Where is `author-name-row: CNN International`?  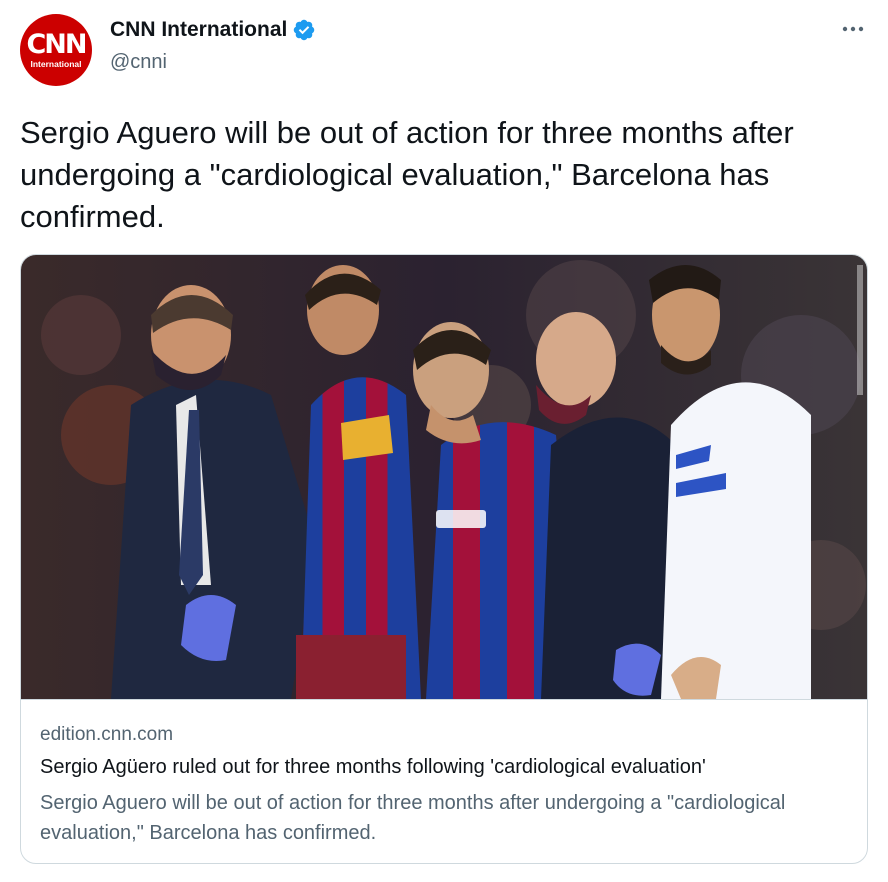
author-name-row: CNN International is located at coordinates (213, 30).